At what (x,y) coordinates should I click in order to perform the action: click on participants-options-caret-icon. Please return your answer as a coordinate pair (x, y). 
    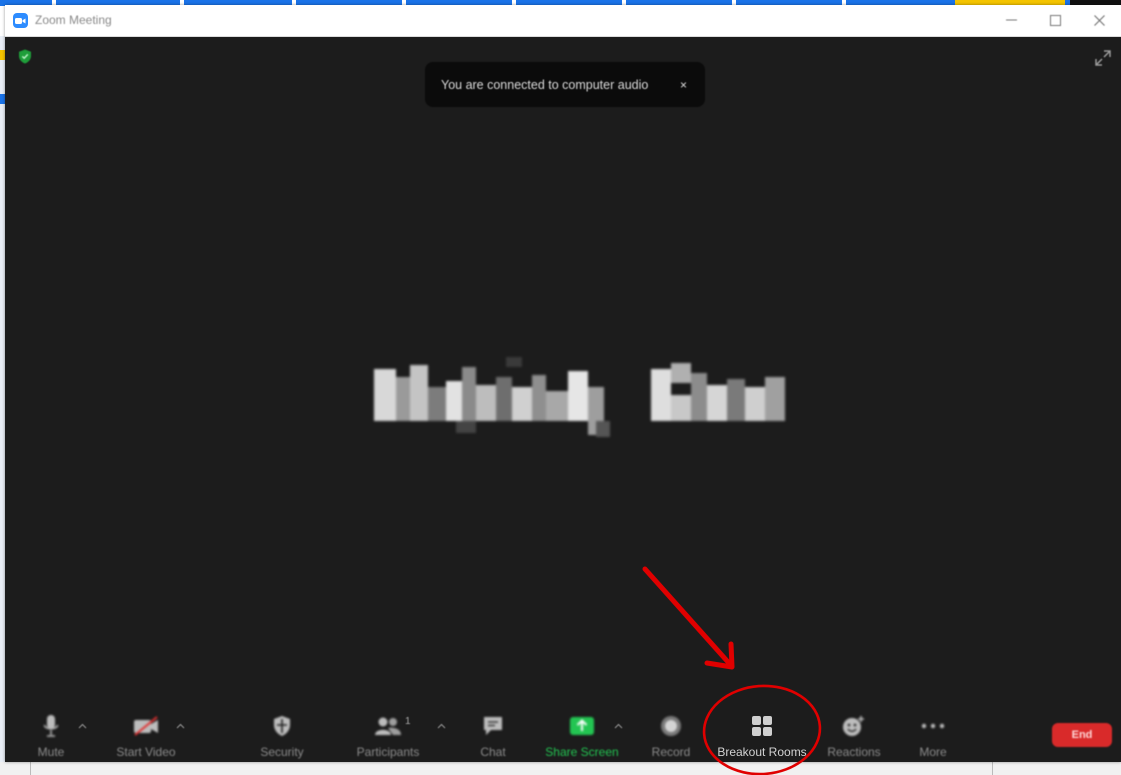
    Looking at the image, I should click on (442, 725).